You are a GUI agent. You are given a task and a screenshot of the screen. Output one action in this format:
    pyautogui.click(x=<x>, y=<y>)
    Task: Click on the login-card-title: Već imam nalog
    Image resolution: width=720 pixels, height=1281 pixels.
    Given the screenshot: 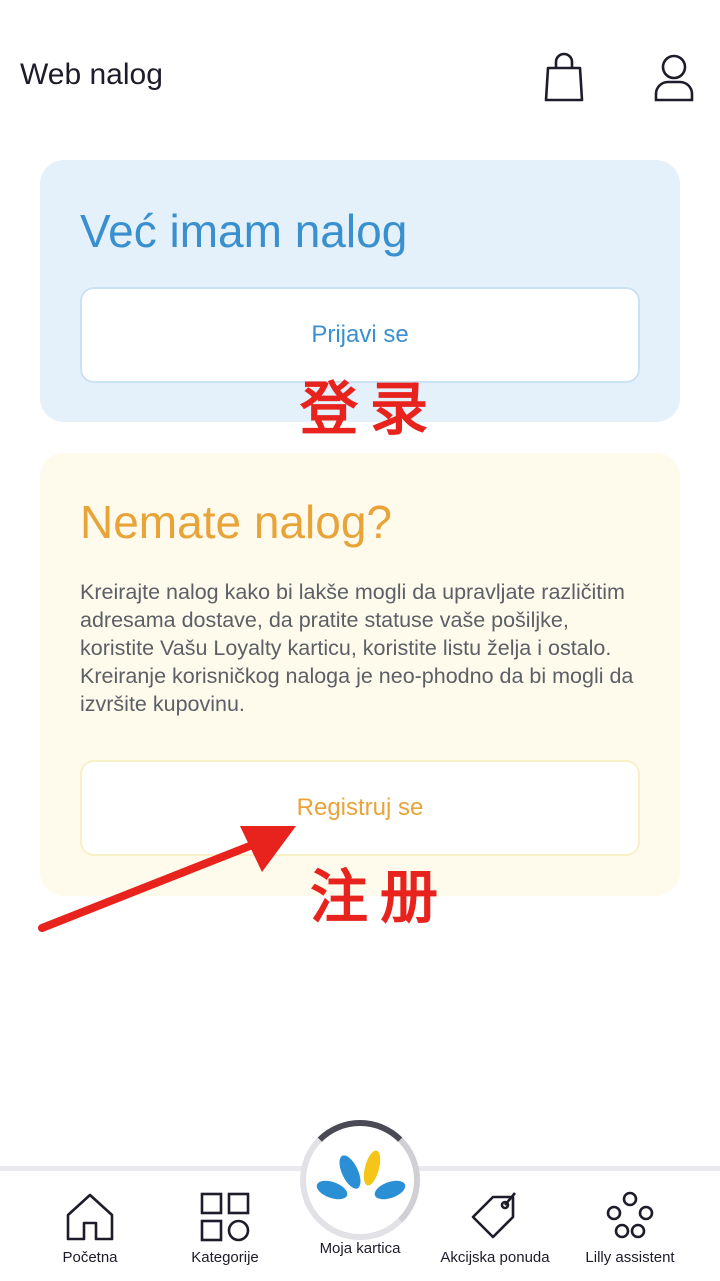 What is the action you would take?
    pyautogui.click(x=244, y=231)
    